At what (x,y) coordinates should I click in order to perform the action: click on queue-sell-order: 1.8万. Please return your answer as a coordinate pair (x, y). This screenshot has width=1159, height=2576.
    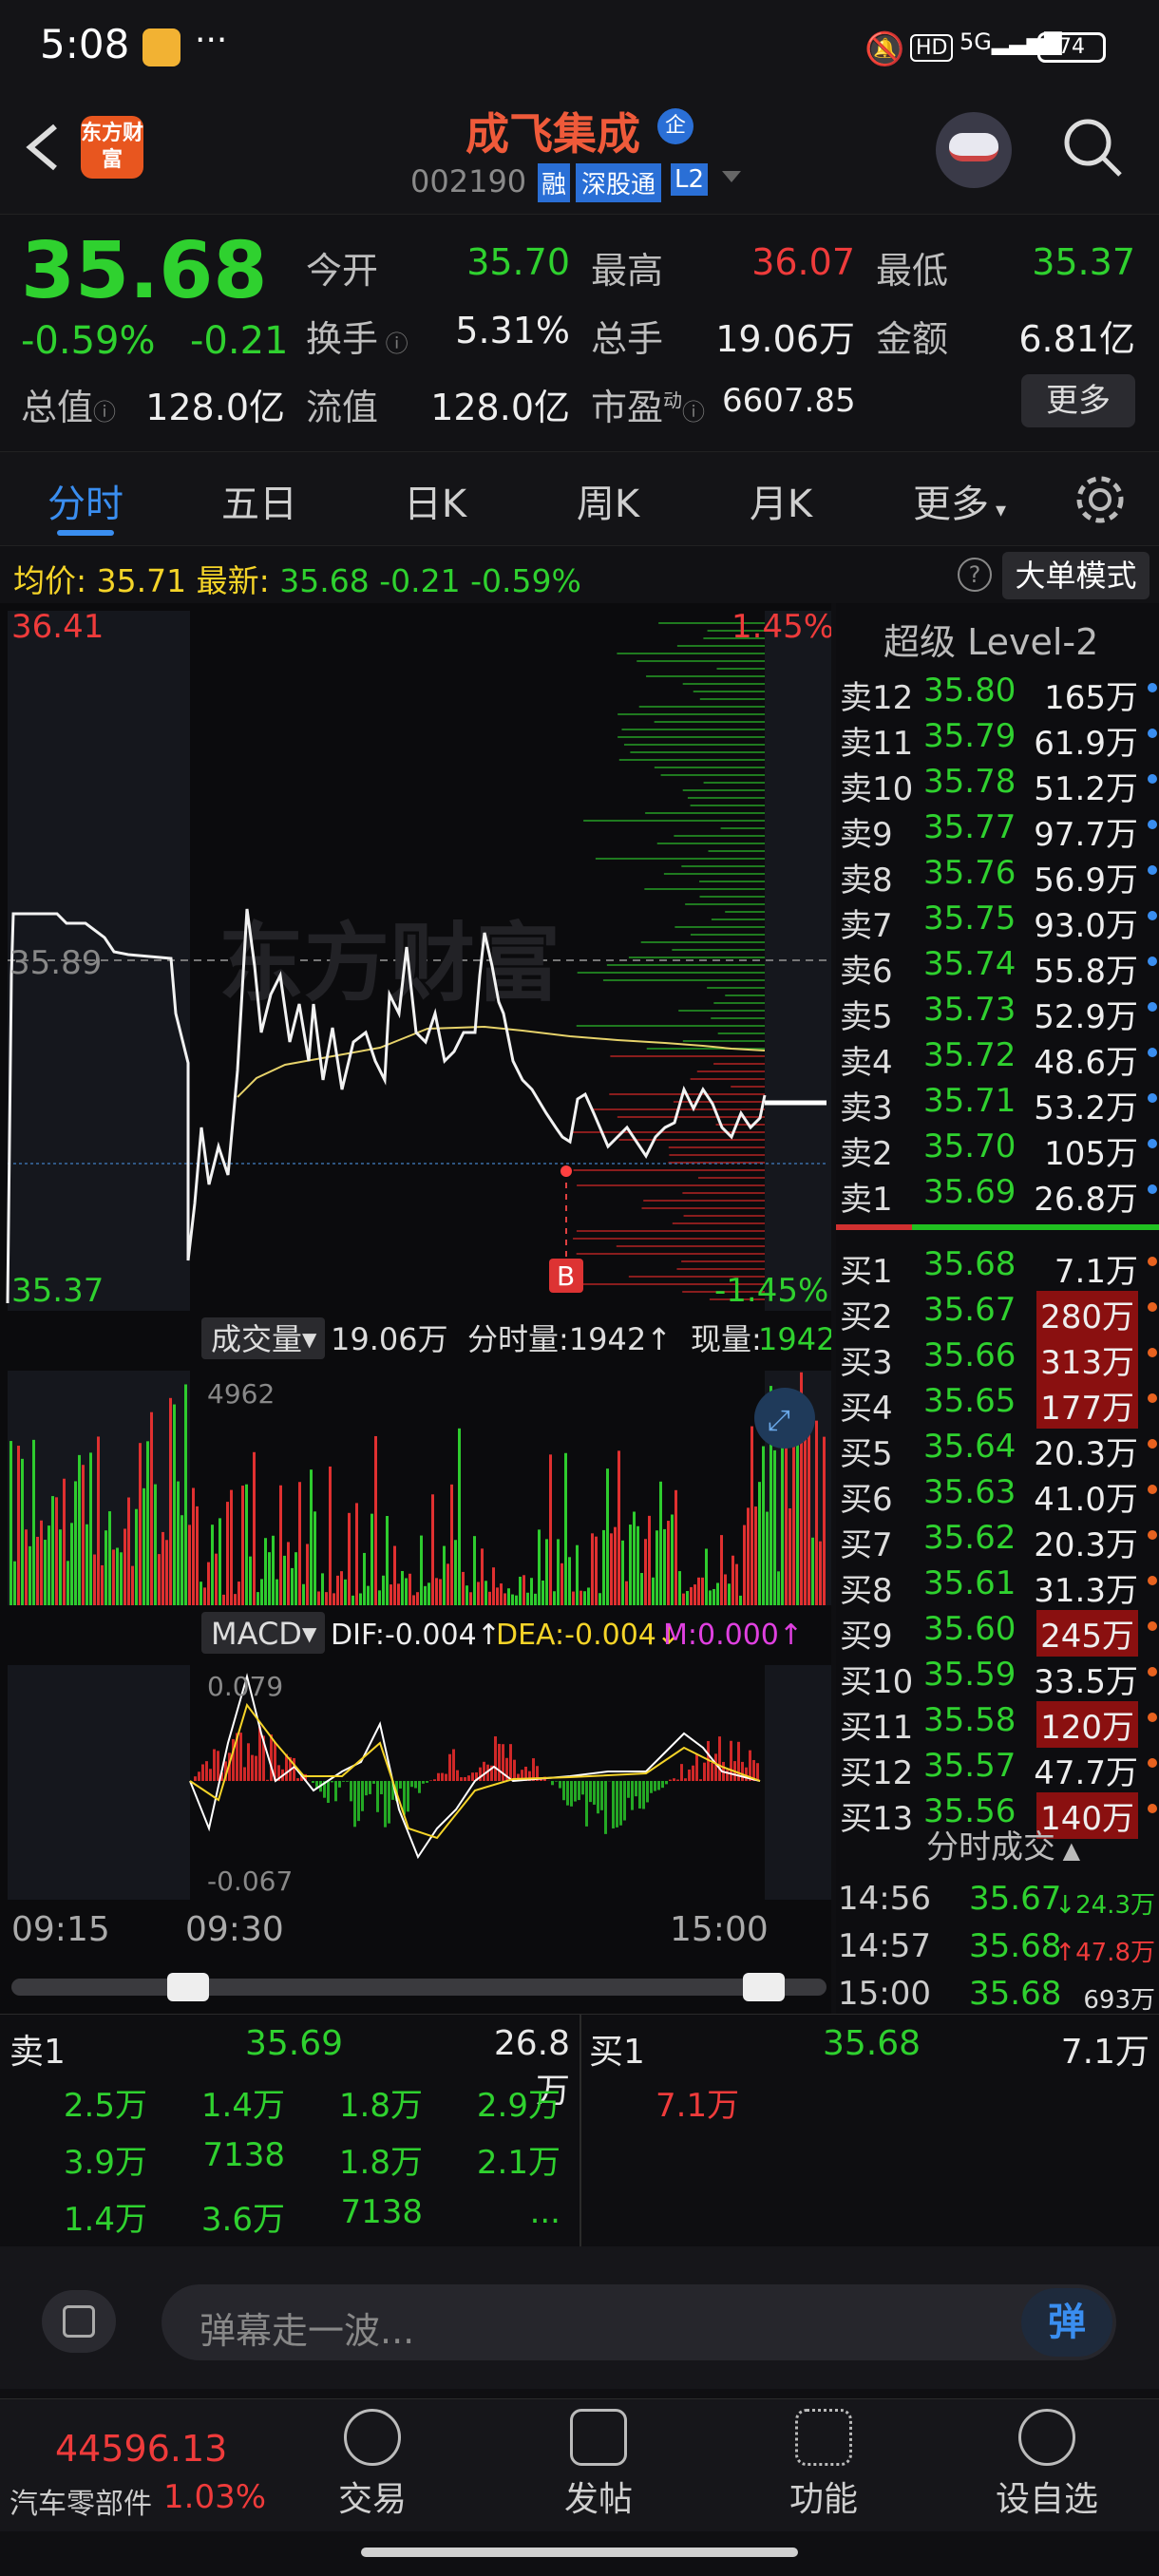
    Looking at the image, I should click on (363, 2102).